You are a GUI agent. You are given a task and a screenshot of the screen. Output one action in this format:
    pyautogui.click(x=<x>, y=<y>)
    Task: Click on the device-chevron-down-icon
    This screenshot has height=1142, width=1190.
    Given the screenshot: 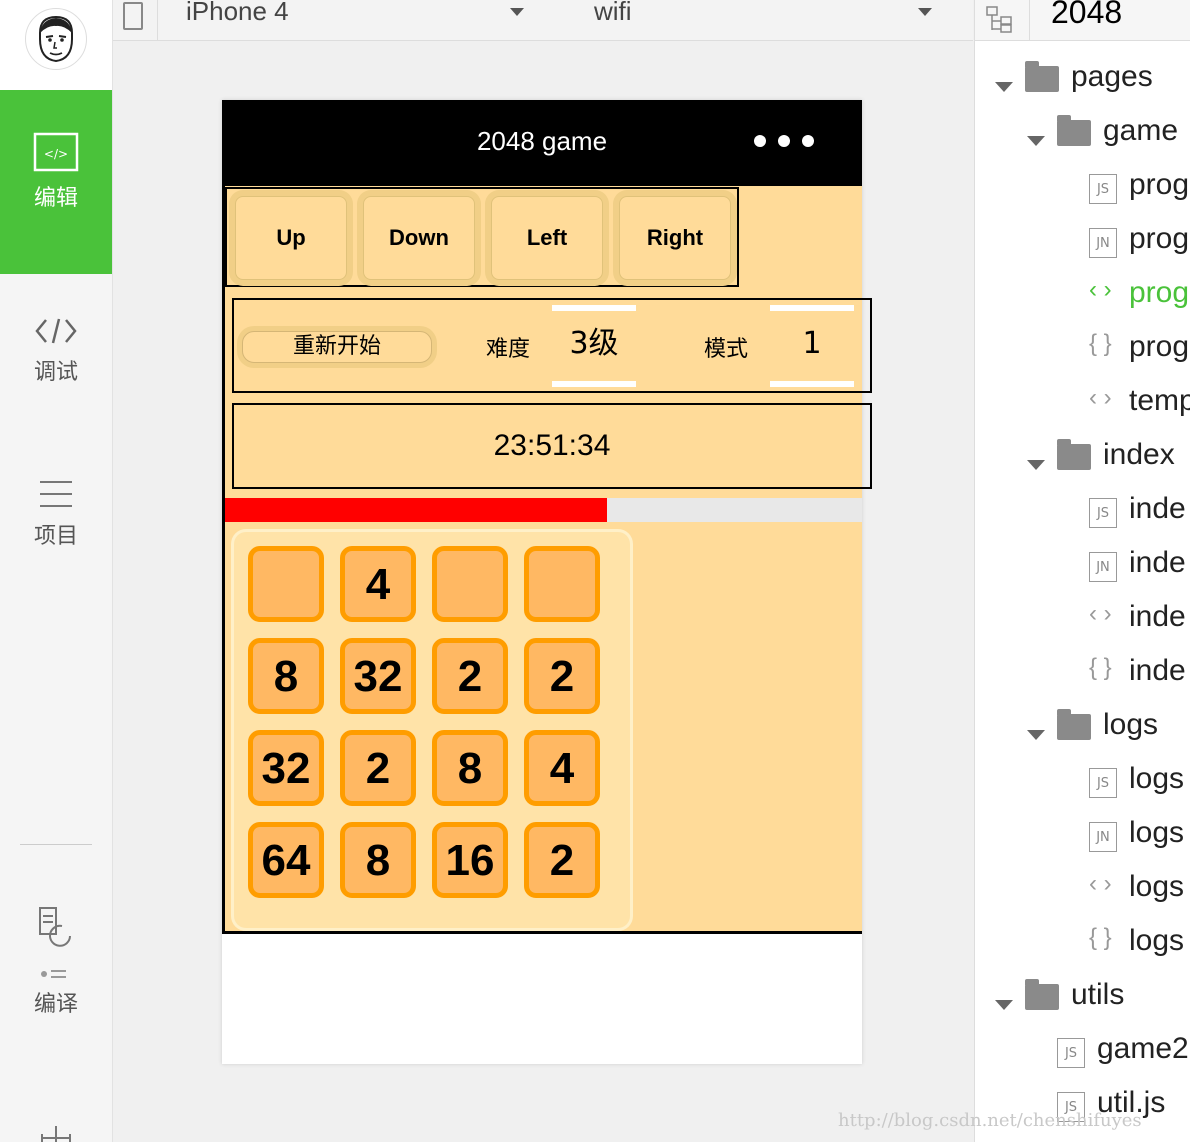 What is the action you would take?
    pyautogui.click(x=517, y=12)
    